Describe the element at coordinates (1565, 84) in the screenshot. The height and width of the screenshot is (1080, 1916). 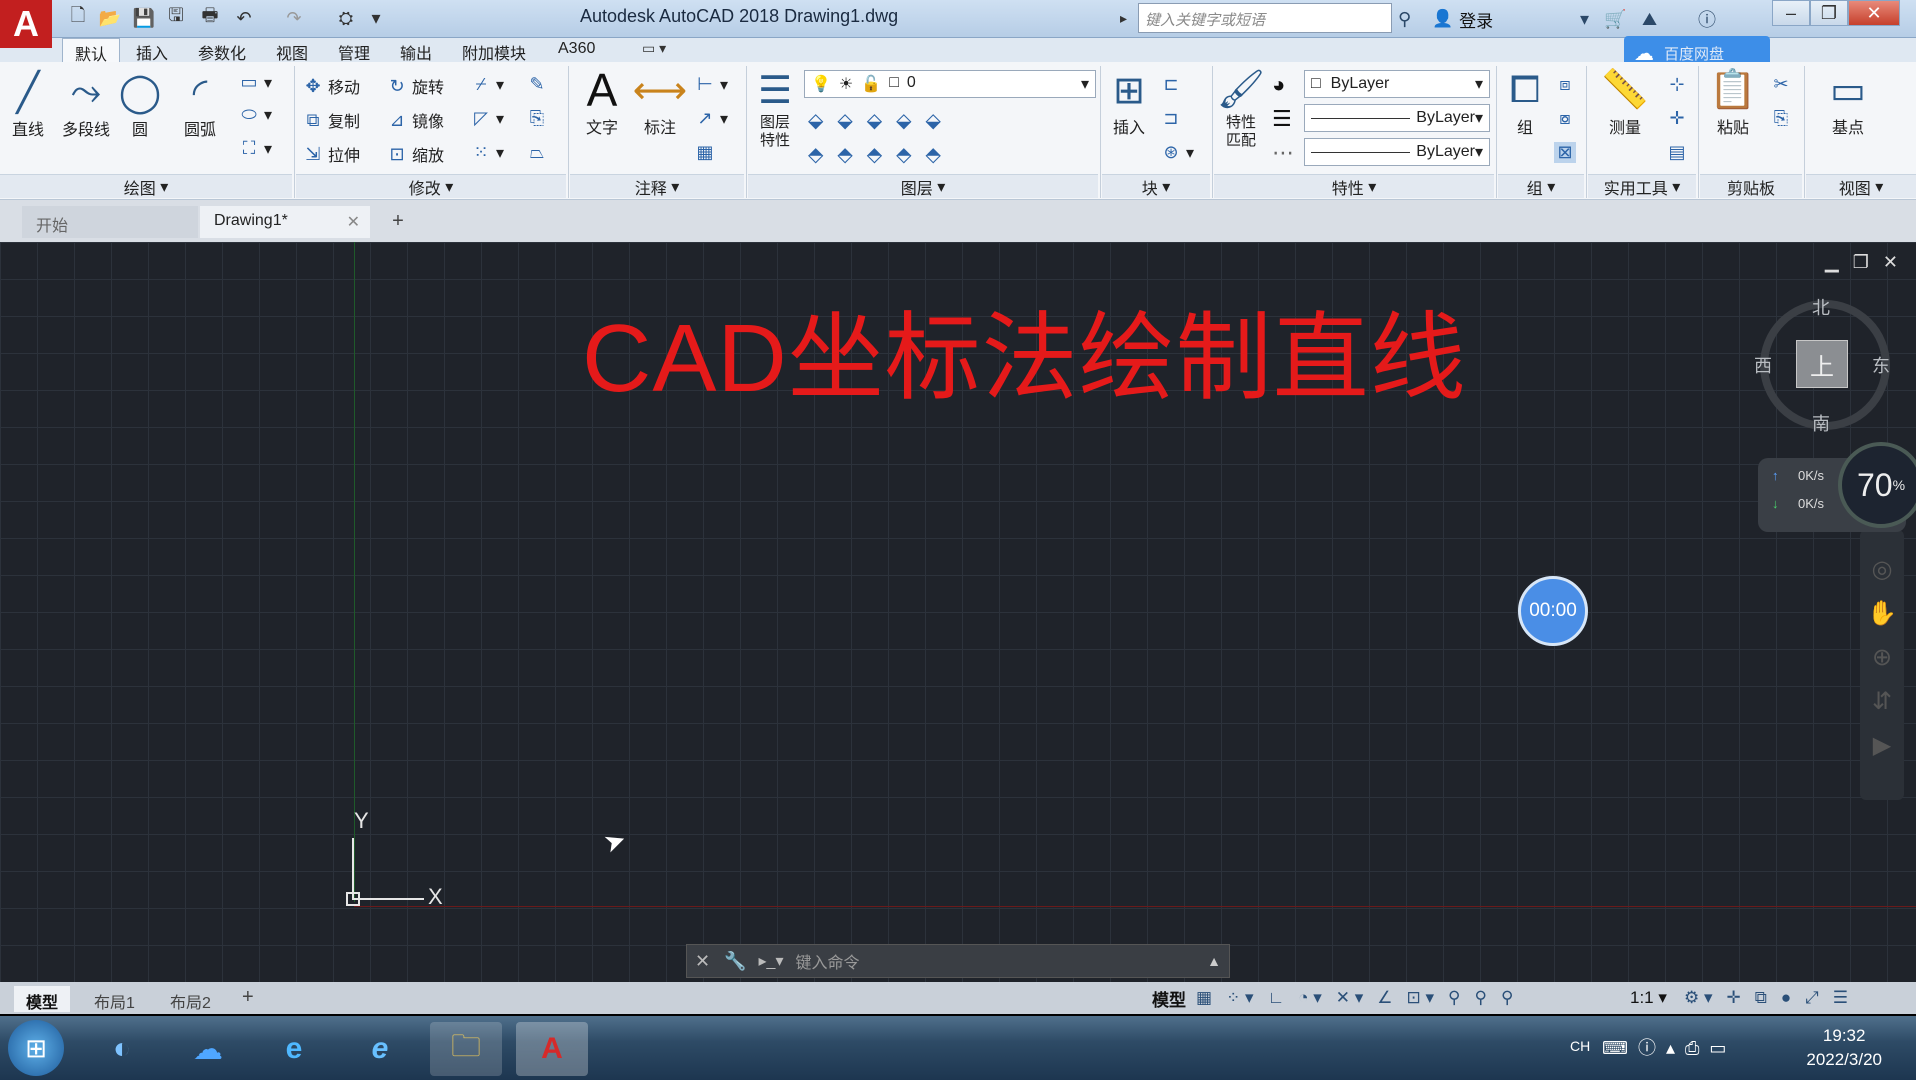
I see `ungroup-button: ⧈` at that location.